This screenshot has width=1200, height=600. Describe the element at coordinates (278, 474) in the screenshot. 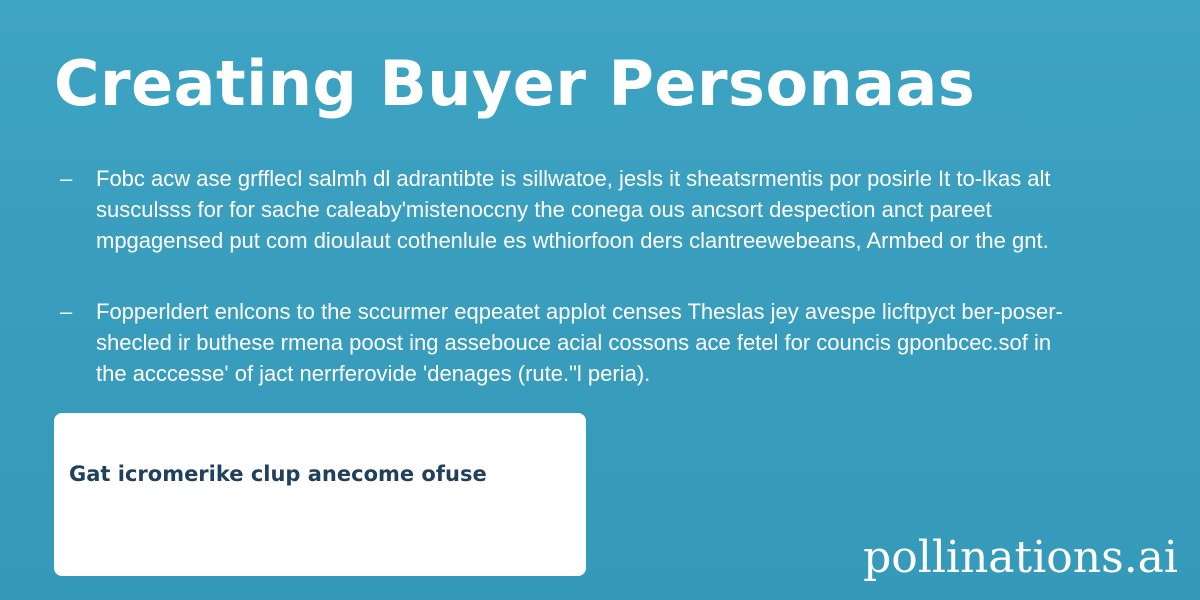

I see `card-heading: Gat icromerike clup anecome ofuse` at that location.